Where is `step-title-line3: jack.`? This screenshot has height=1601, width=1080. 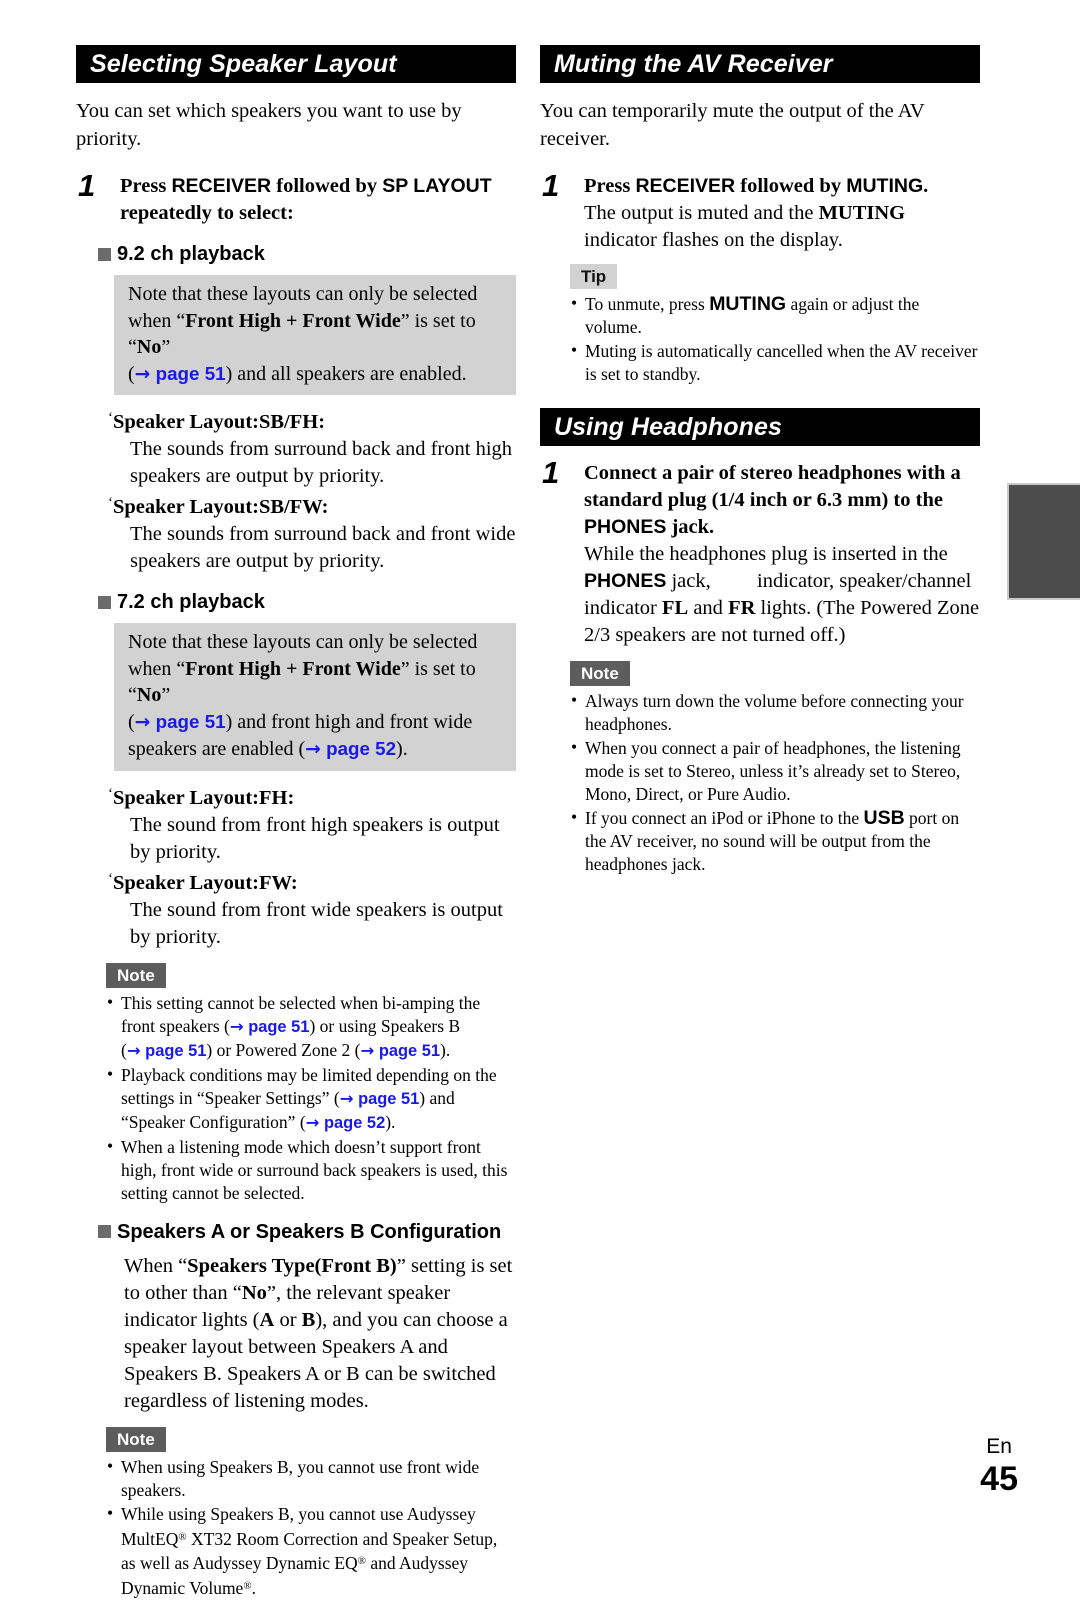
step-title-line3: jack. is located at coordinates (690, 527).